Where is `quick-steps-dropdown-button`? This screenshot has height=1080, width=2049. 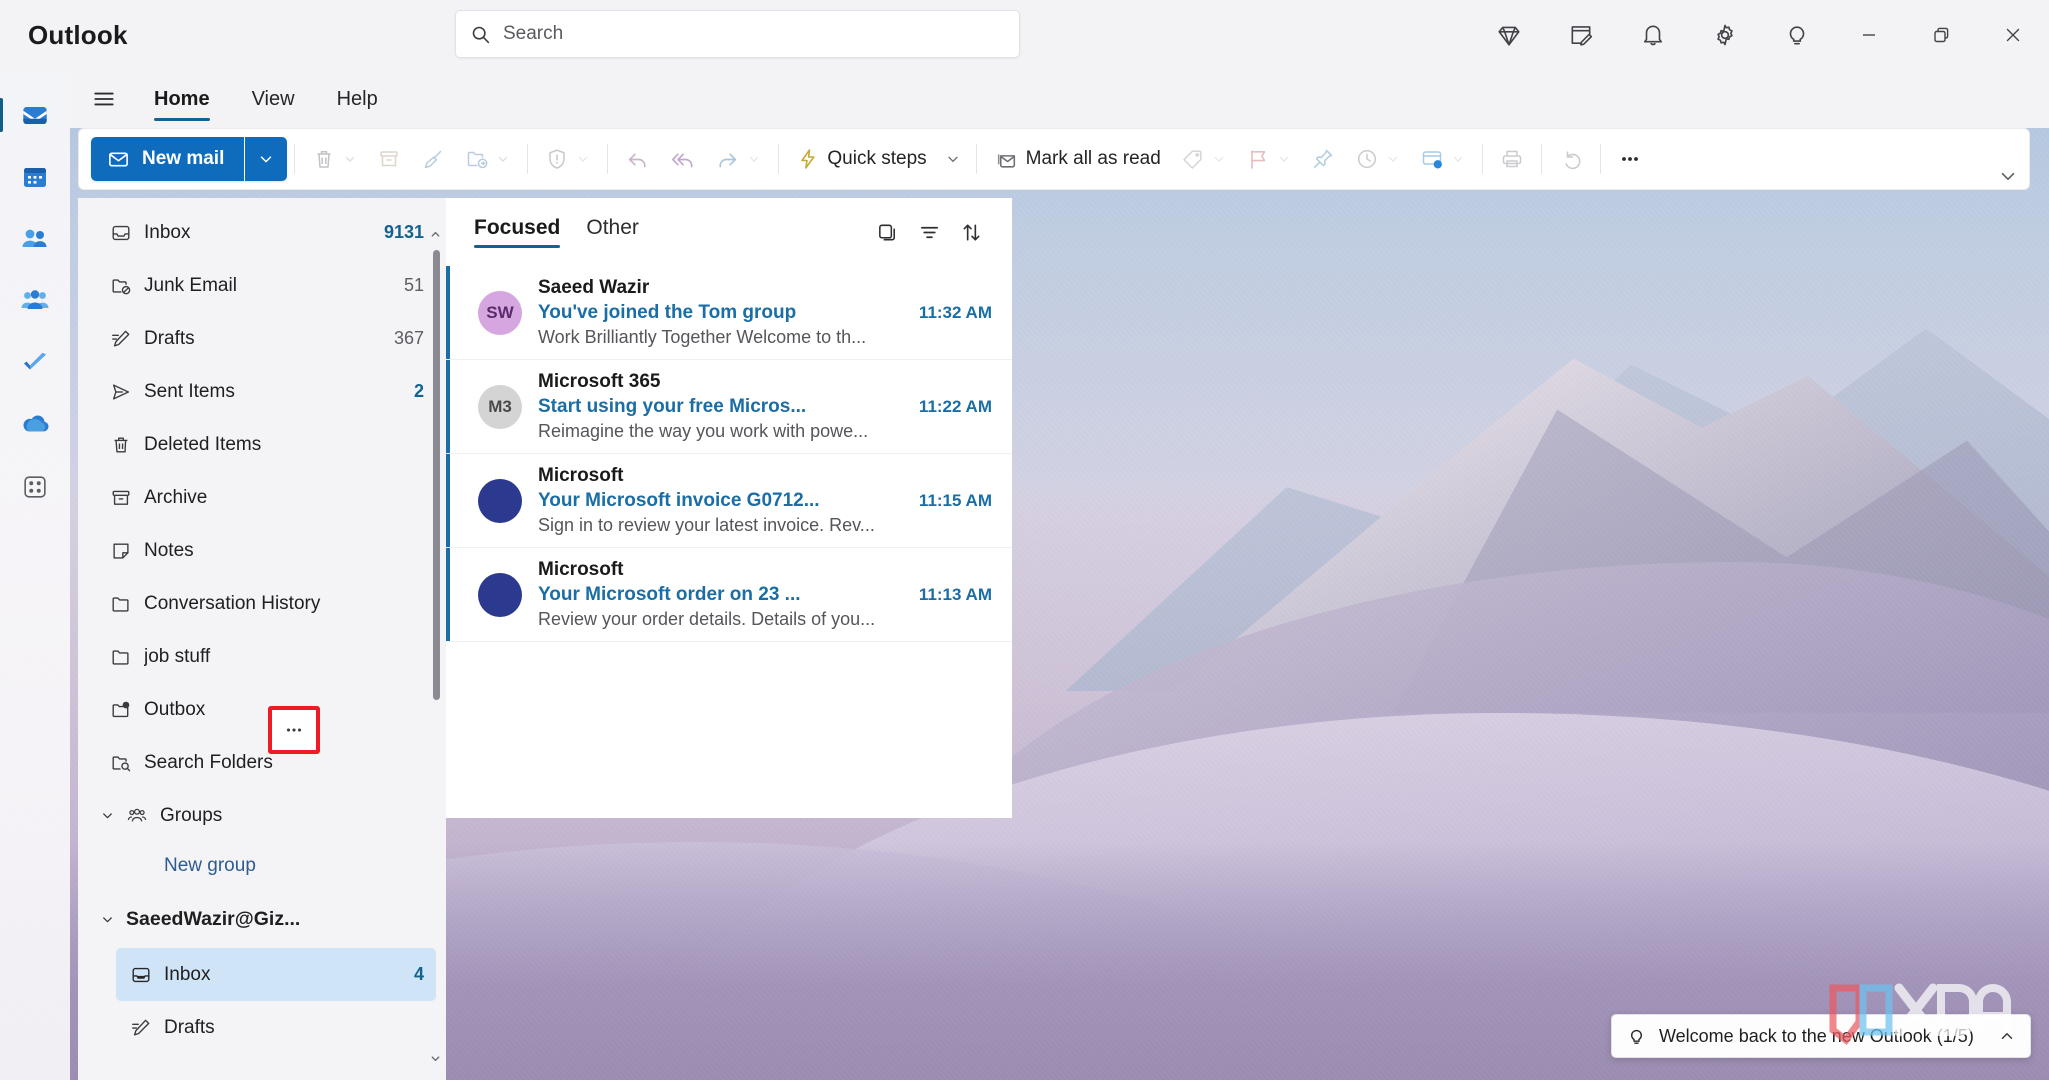 quick-steps-dropdown-button is located at coordinates (953, 159).